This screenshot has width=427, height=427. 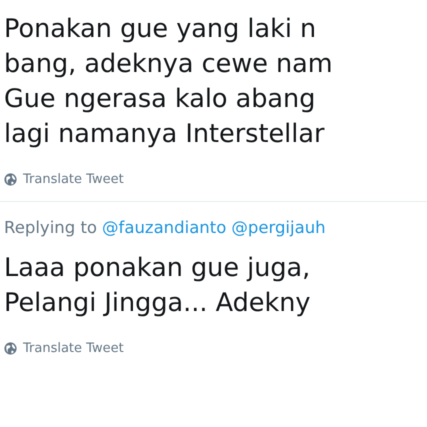 I want to click on tweet-text-line: Gue ngerasa kalo abang, so click(x=160, y=99).